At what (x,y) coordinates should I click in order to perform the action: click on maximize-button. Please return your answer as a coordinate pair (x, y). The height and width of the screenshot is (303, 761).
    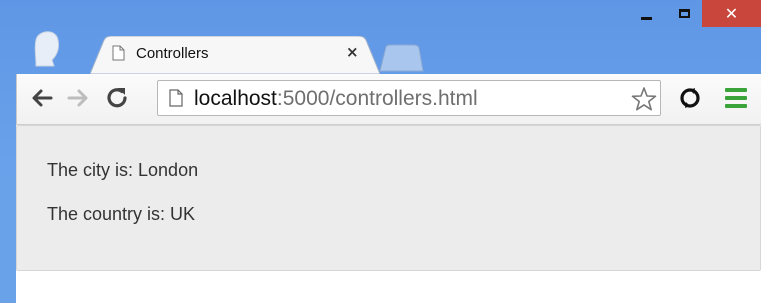
    Looking at the image, I should click on (684, 13).